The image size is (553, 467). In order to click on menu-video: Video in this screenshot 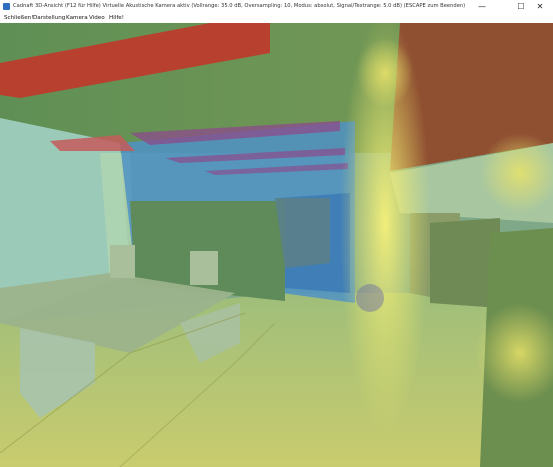, I will do `click(97, 18)`.